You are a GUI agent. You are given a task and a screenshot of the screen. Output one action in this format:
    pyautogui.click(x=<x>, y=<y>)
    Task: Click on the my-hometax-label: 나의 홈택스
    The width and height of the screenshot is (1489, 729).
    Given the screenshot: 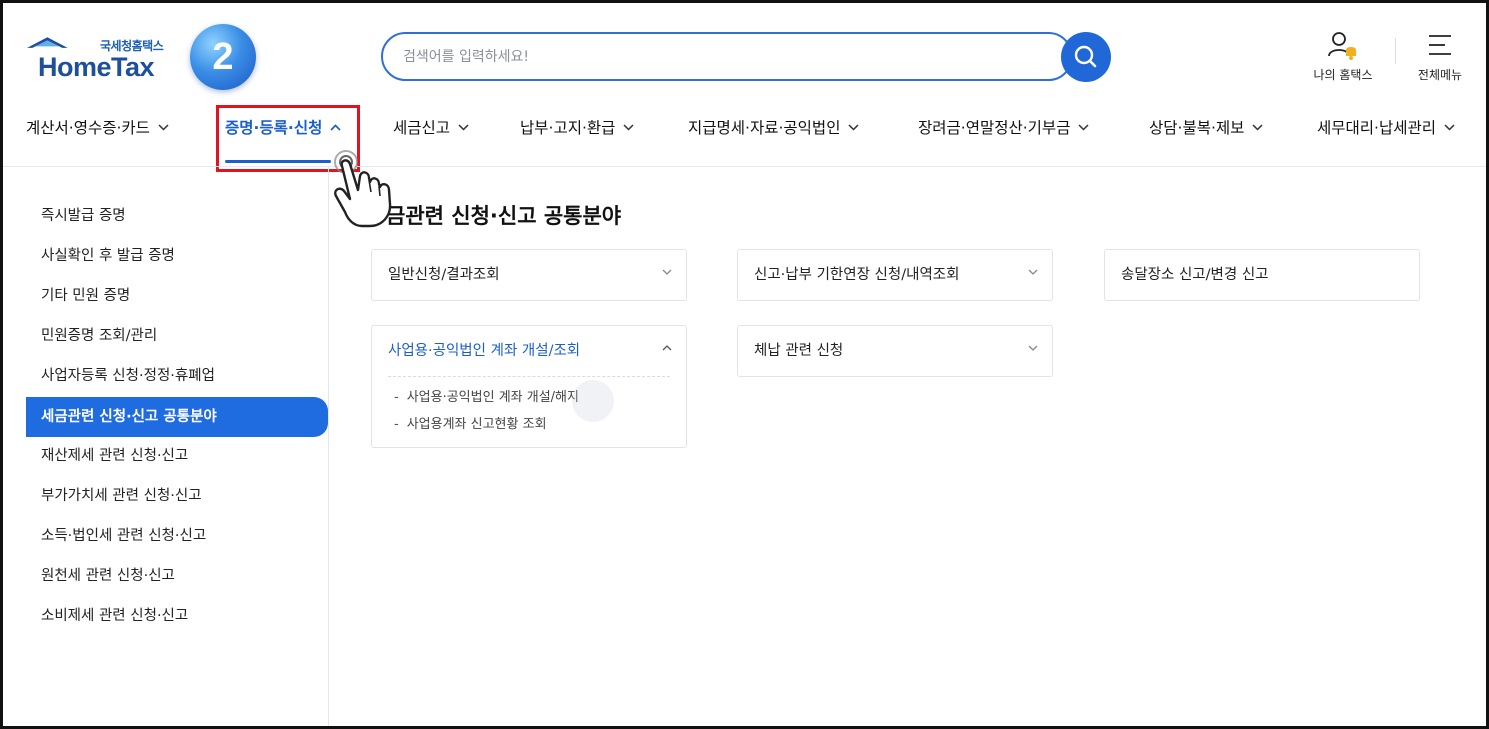 What is the action you would take?
    pyautogui.click(x=1343, y=75)
    